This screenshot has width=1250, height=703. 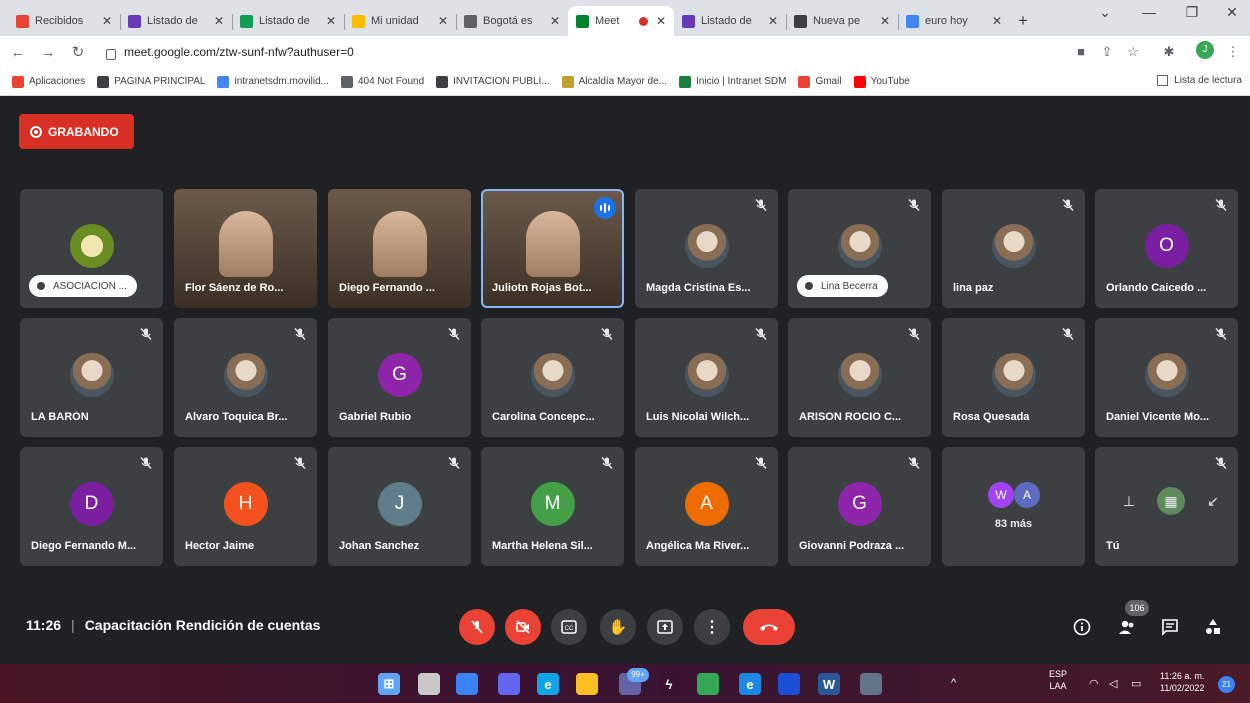 I want to click on self-tile: ⊥ ▦ ↙ Tú, so click(x=1166, y=506).